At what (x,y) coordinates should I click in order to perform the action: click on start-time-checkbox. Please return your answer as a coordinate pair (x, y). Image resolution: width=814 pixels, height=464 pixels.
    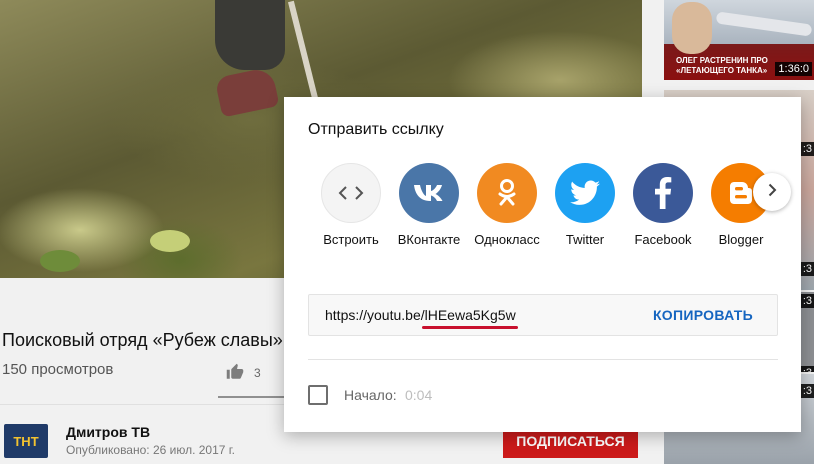
    Looking at the image, I should click on (318, 395).